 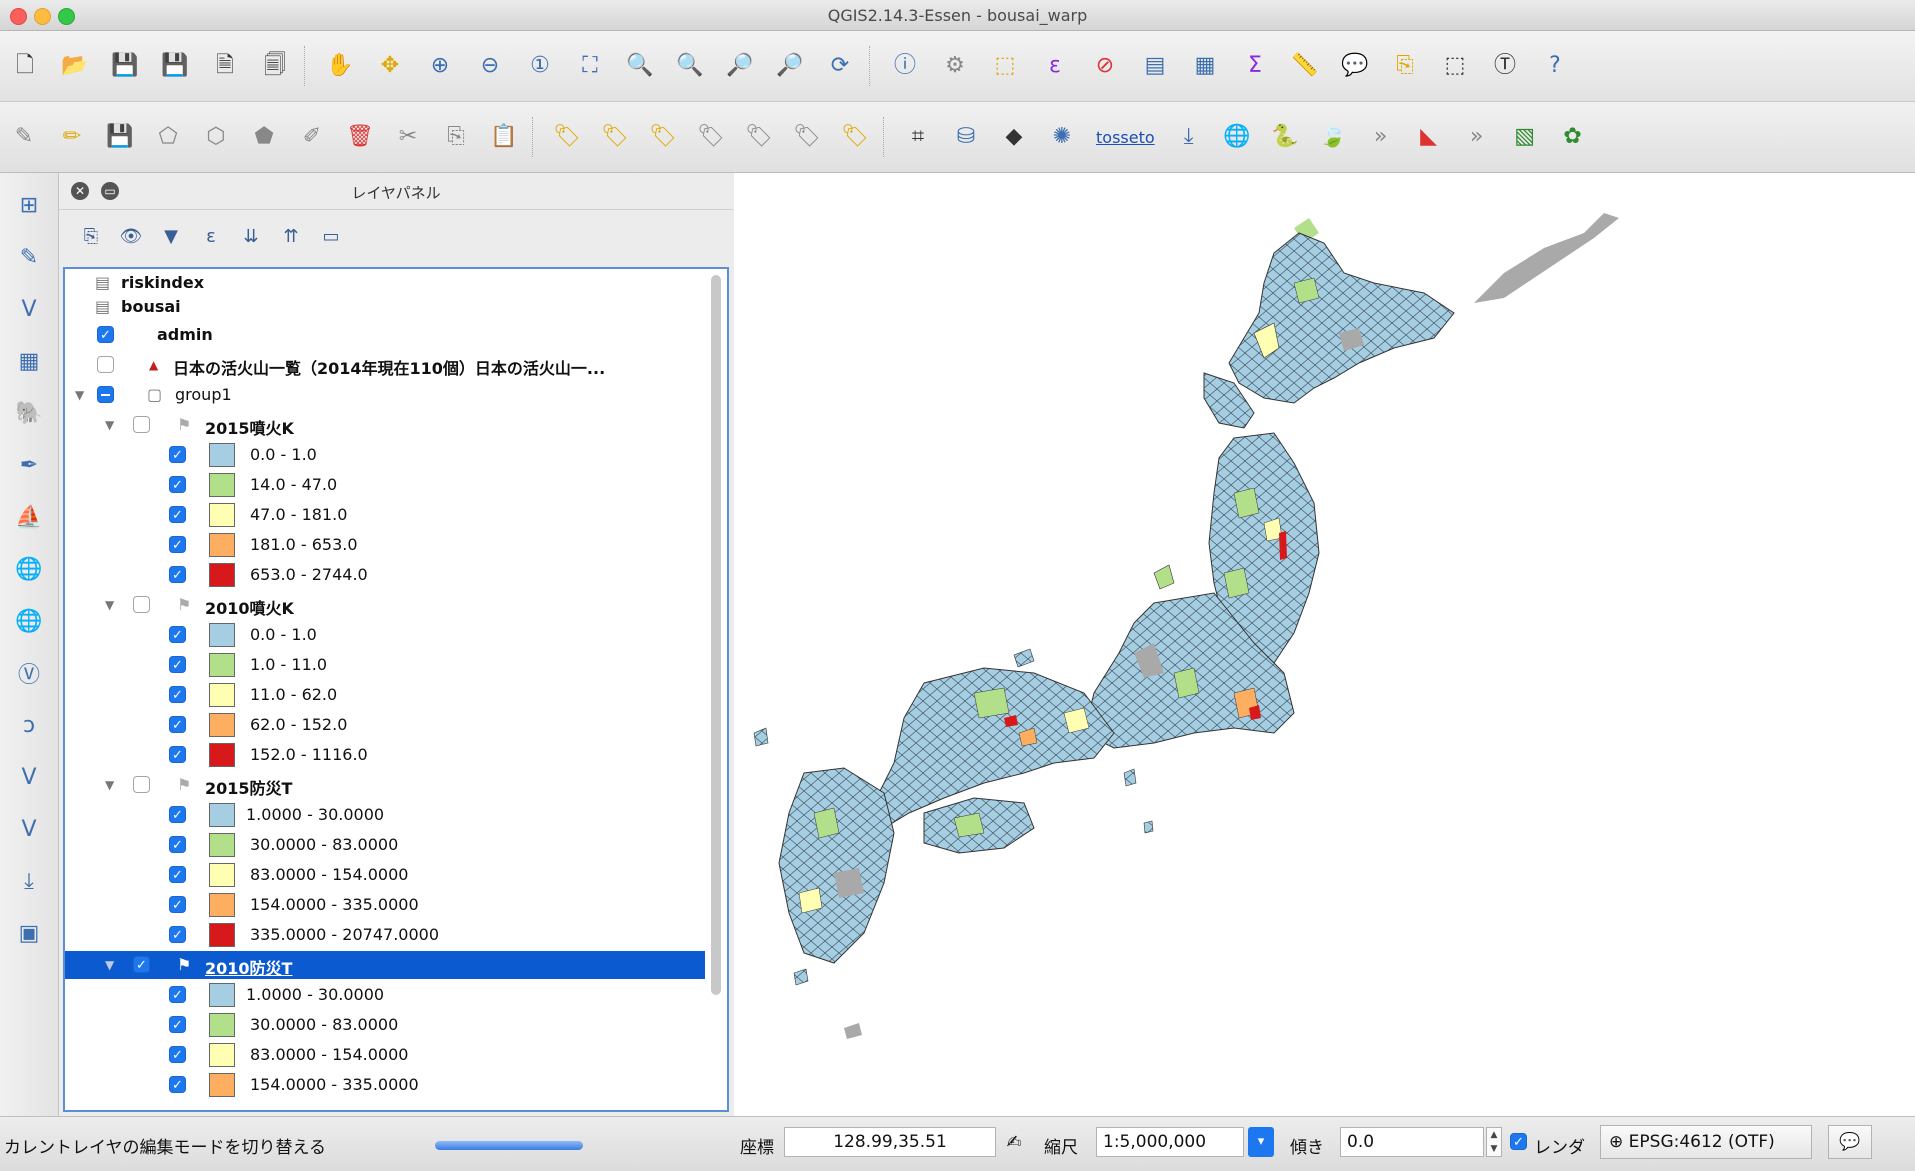 What do you see at coordinates (29, 881) in the screenshot?
I see `georeferencer-side-icon: ⤓` at bounding box center [29, 881].